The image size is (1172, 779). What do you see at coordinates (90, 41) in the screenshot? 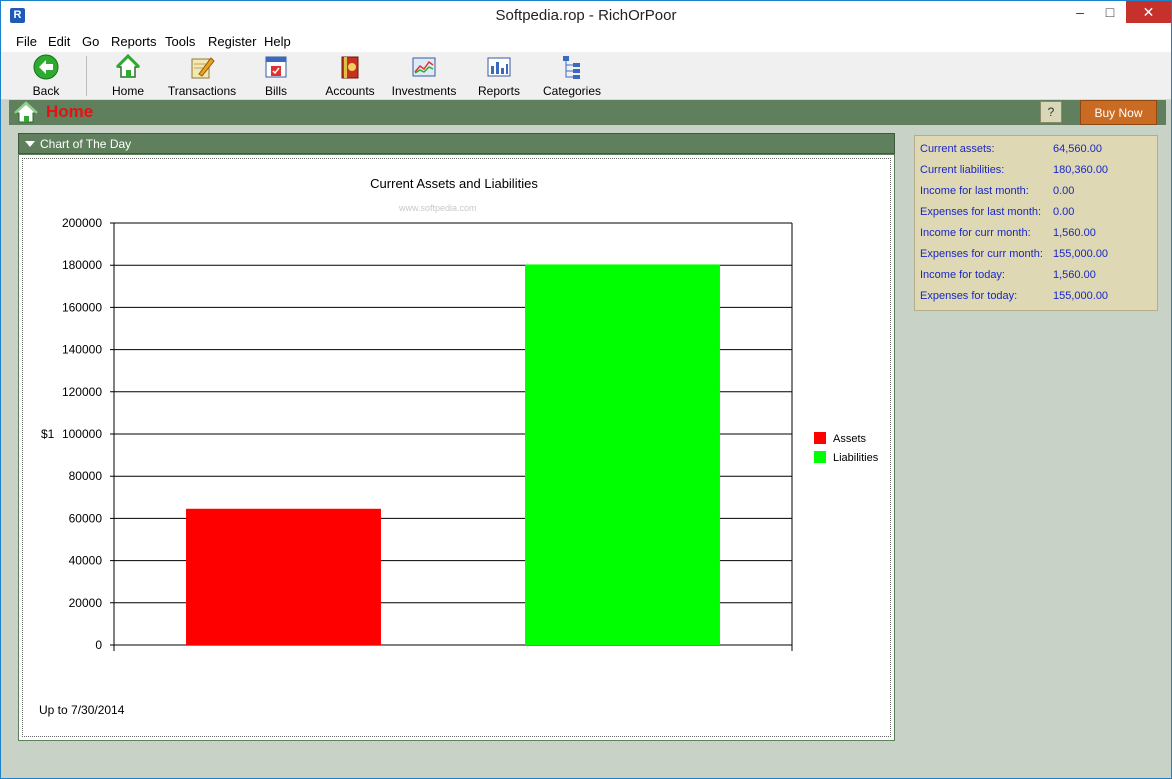
I see `menu-go: Go` at bounding box center [90, 41].